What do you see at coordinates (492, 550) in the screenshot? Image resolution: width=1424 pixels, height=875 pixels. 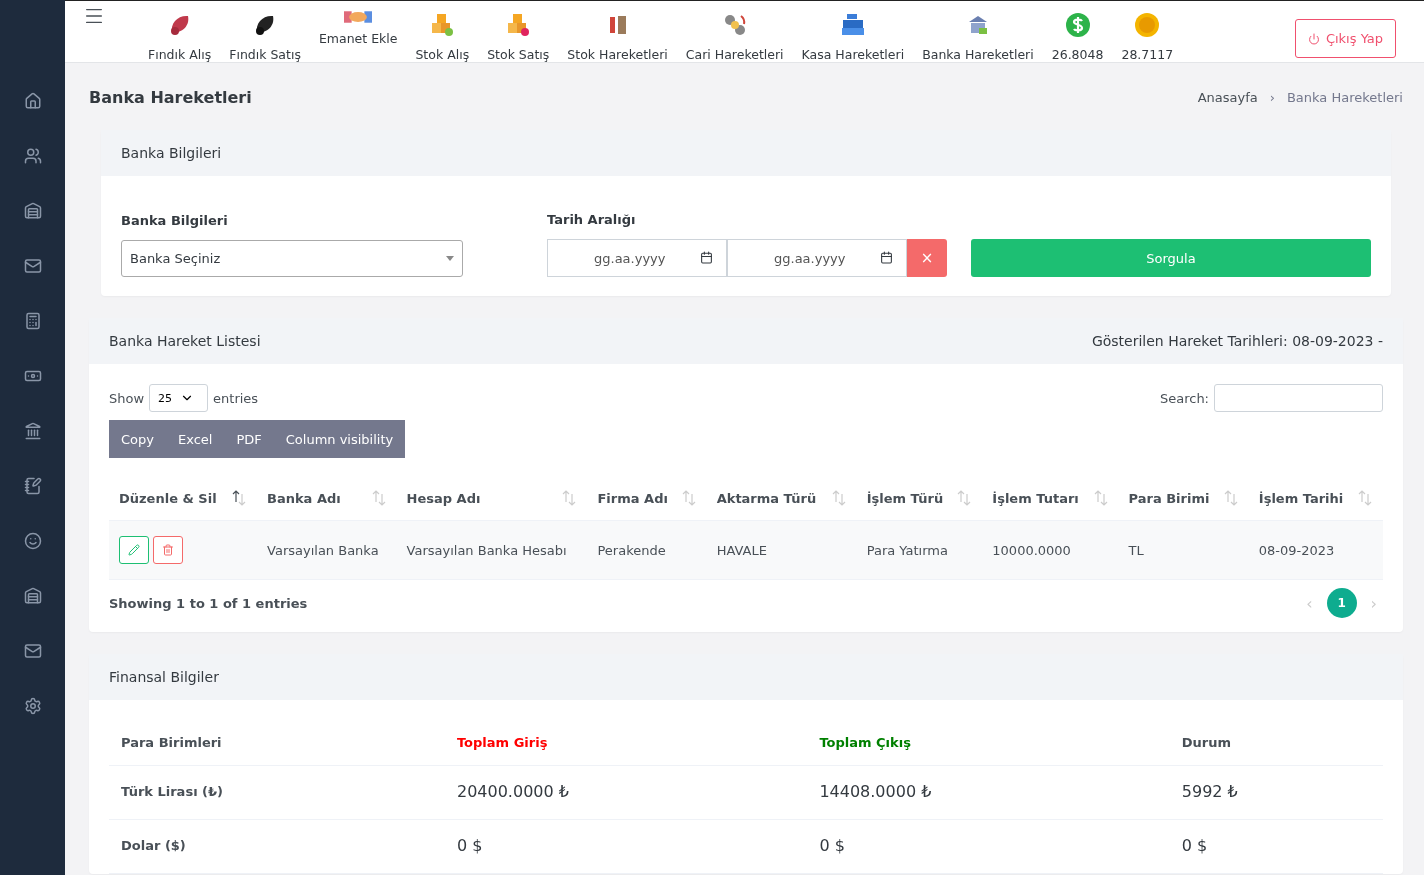 I see `table-cell: Varsayılan Banka Hesabı` at bounding box center [492, 550].